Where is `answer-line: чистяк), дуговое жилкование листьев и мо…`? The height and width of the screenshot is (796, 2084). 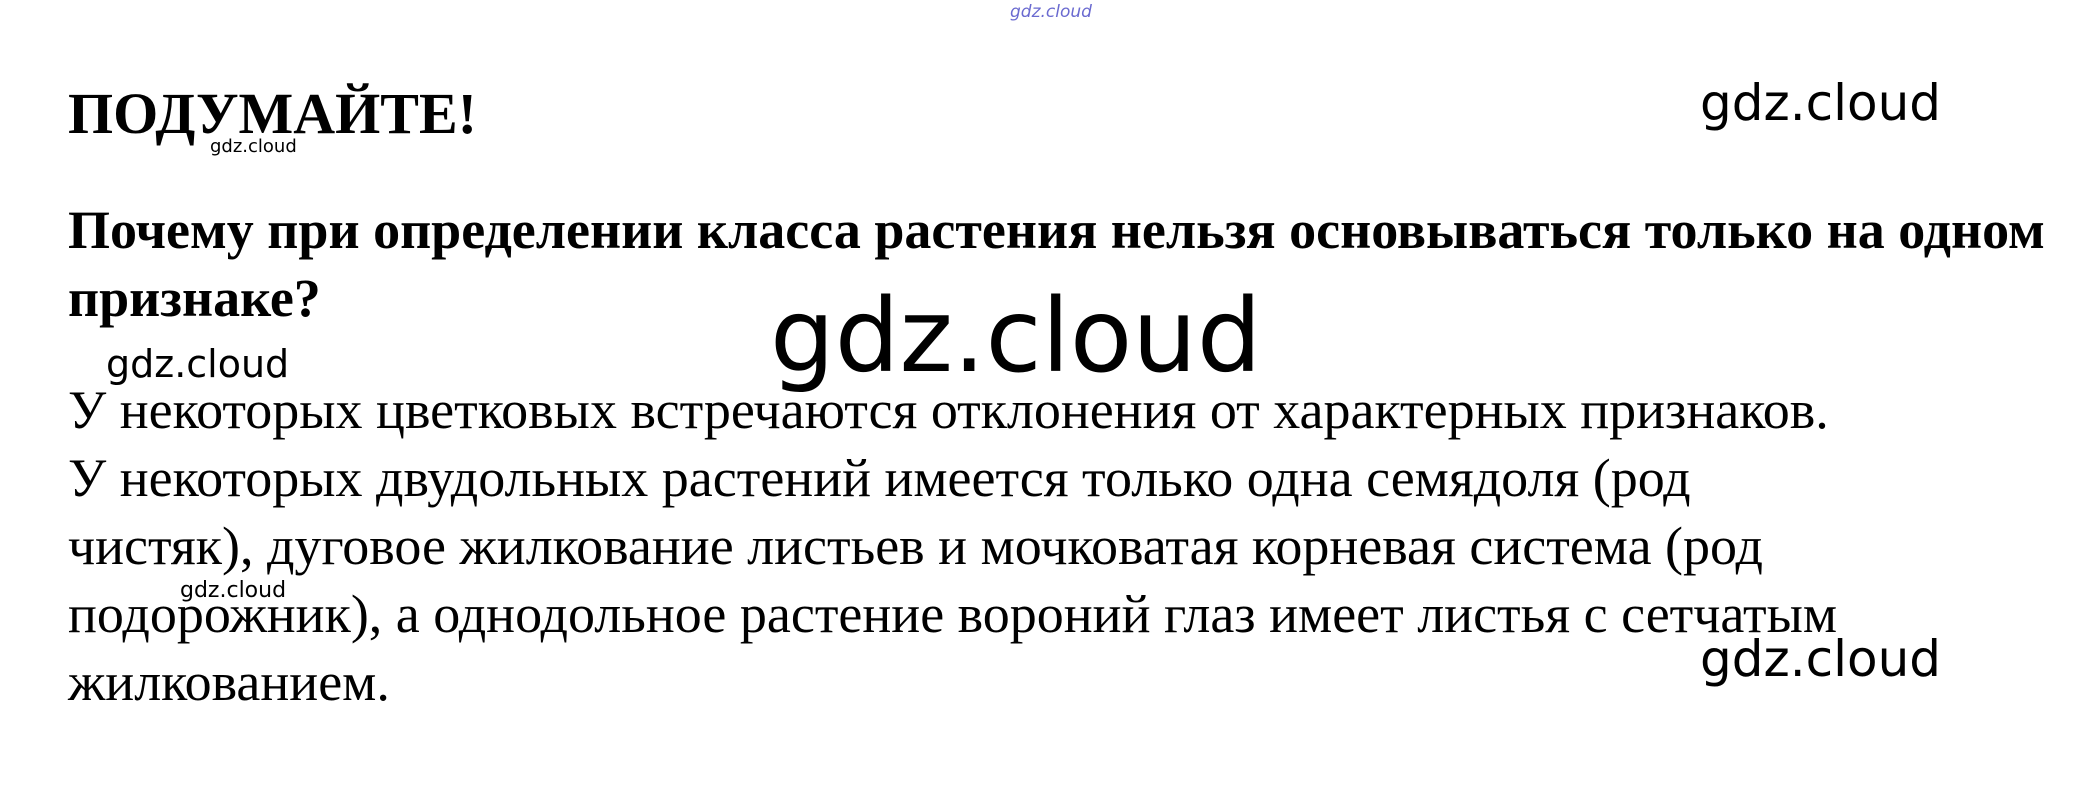
answer-line: чистяк), дуговое жилкование листьев и мо… is located at coordinates (915, 546).